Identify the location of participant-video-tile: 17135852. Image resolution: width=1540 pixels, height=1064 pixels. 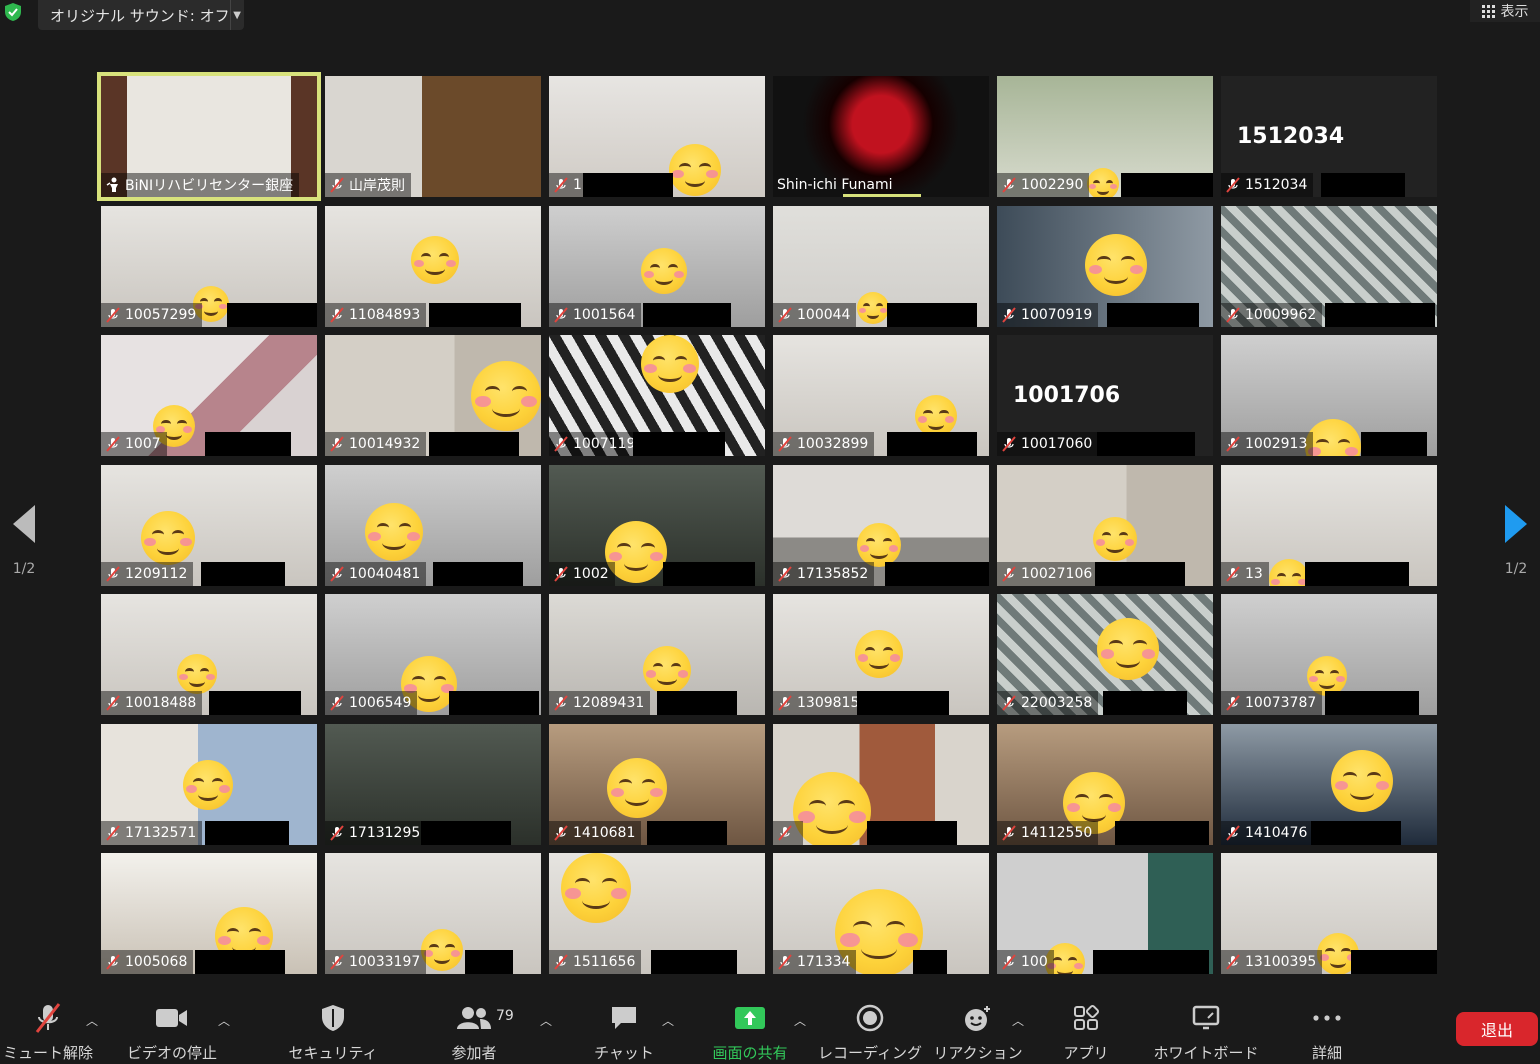
(881, 525).